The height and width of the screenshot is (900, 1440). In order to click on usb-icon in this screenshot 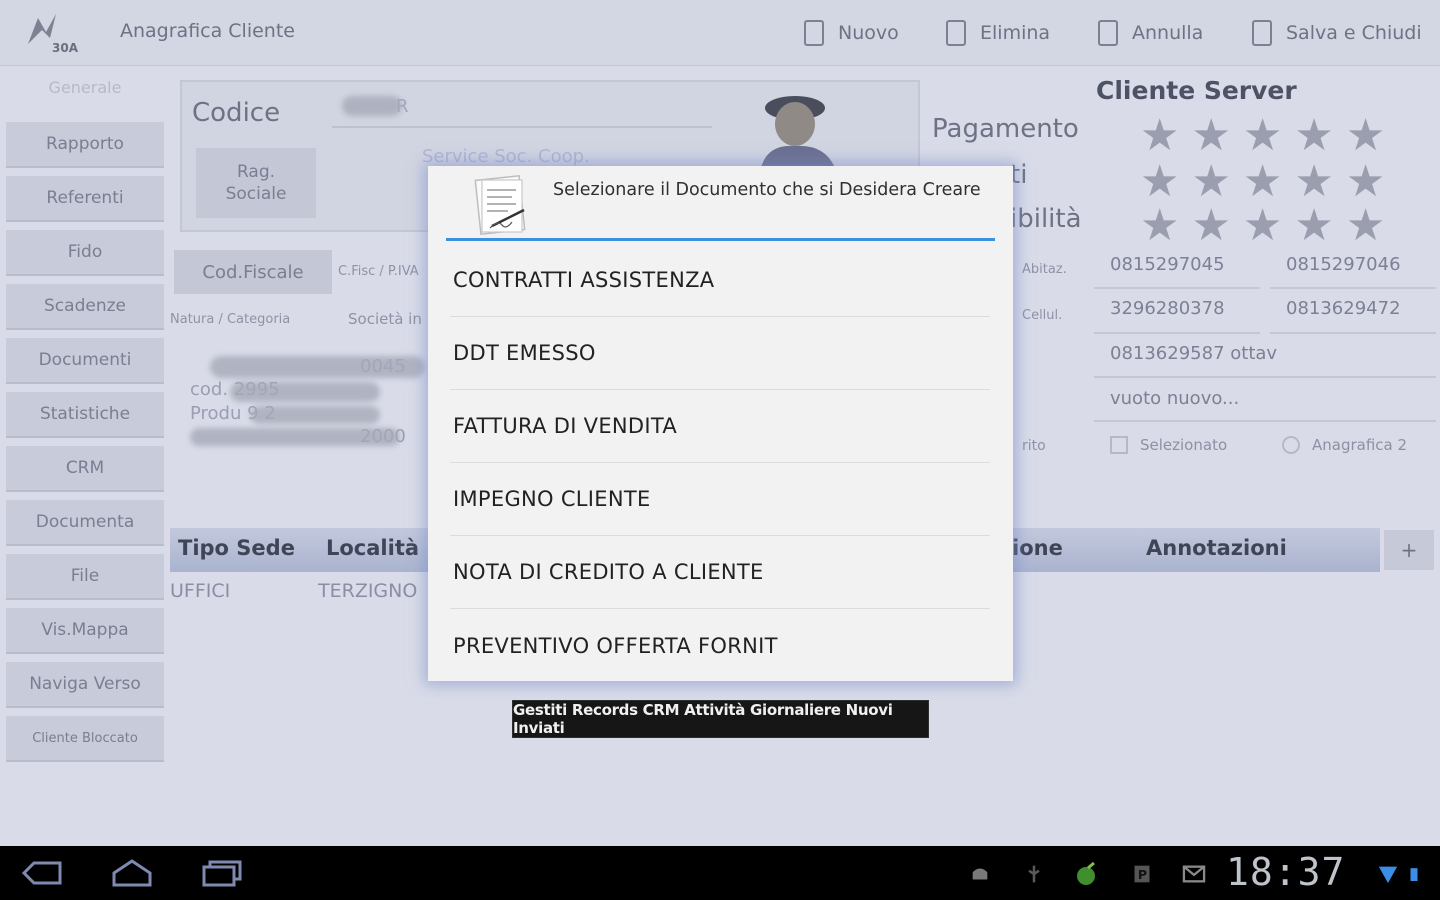, I will do `click(1034, 874)`.